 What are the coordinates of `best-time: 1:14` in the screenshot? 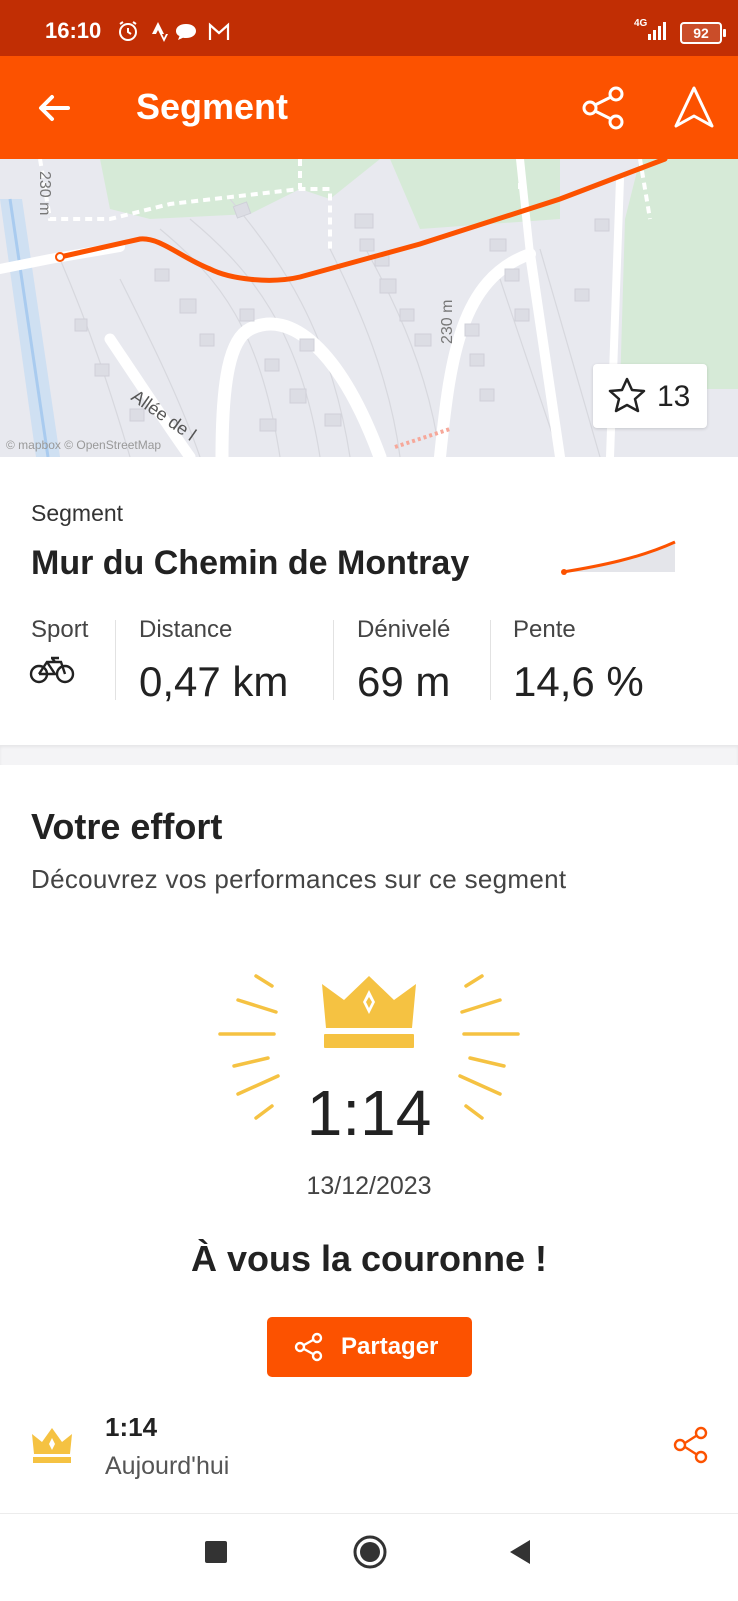 It's located at (369, 1113).